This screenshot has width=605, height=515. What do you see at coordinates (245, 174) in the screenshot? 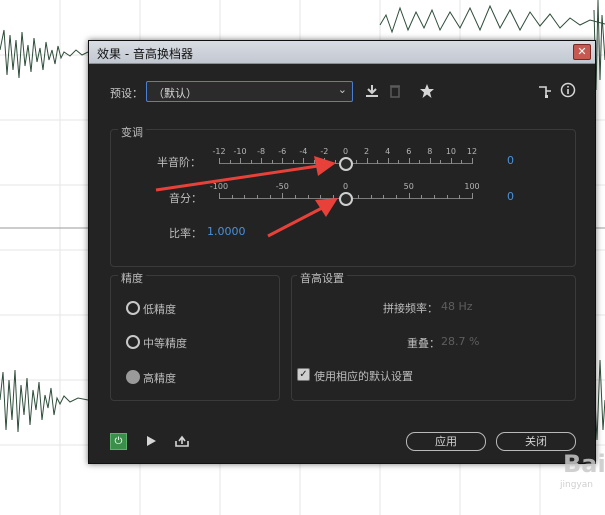
I see `arrow-to-semitone` at bounding box center [245, 174].